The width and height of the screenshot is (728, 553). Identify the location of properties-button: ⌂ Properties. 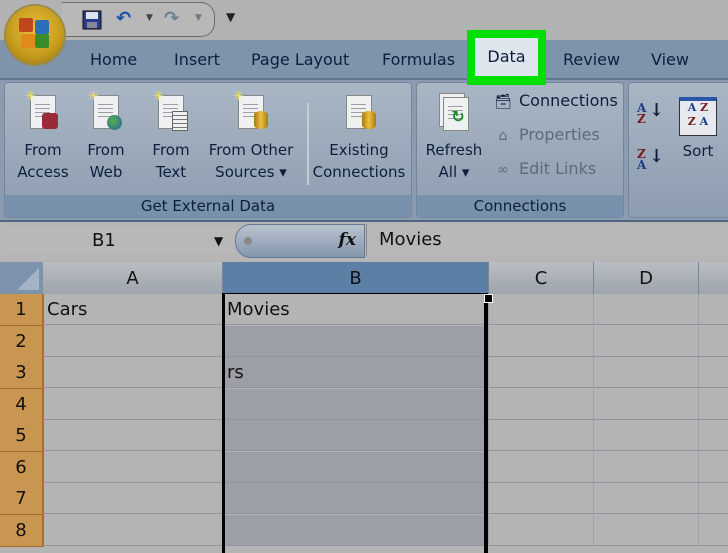
(546, 135).